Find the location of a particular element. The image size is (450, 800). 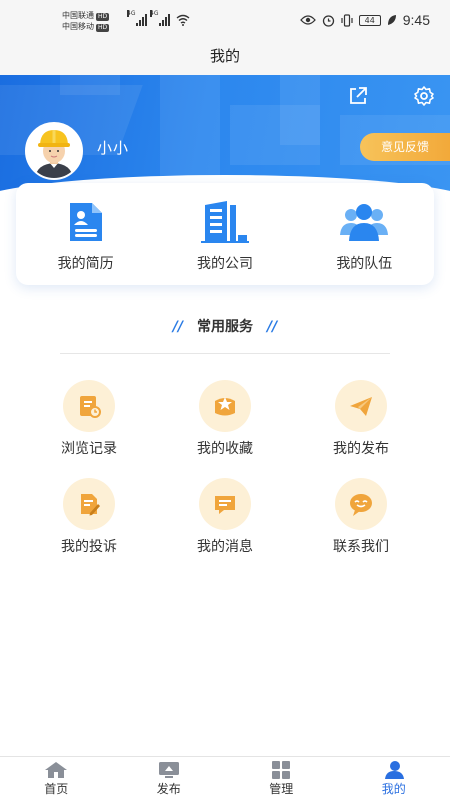

complaint-icon is located at coordinates (90, 505).